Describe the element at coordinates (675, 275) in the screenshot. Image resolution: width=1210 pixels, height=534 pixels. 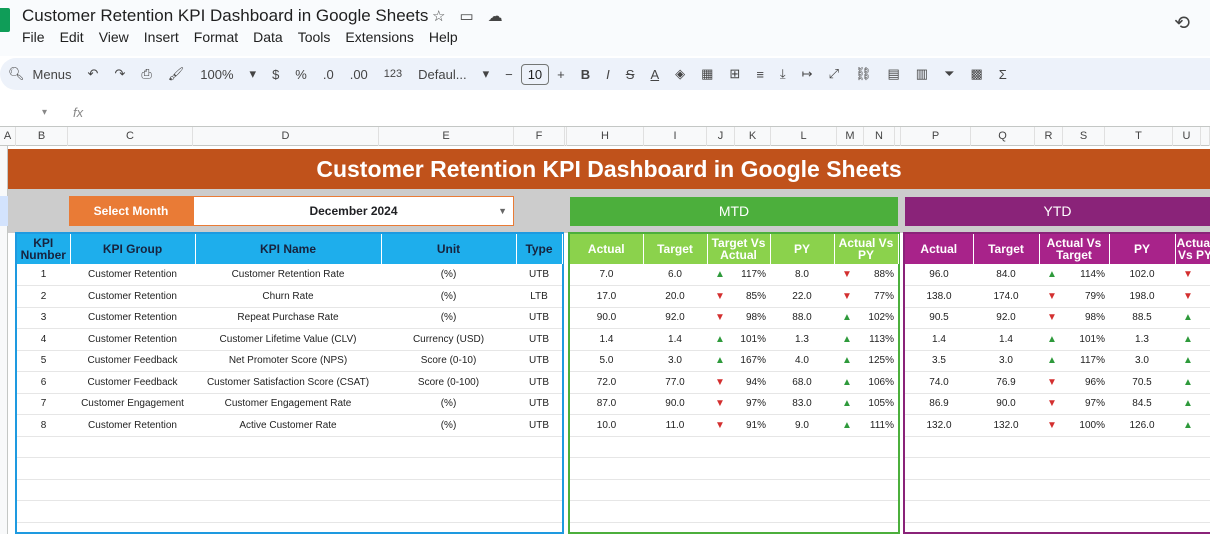
I see `mtd-target-cell: 6.0` at that location.